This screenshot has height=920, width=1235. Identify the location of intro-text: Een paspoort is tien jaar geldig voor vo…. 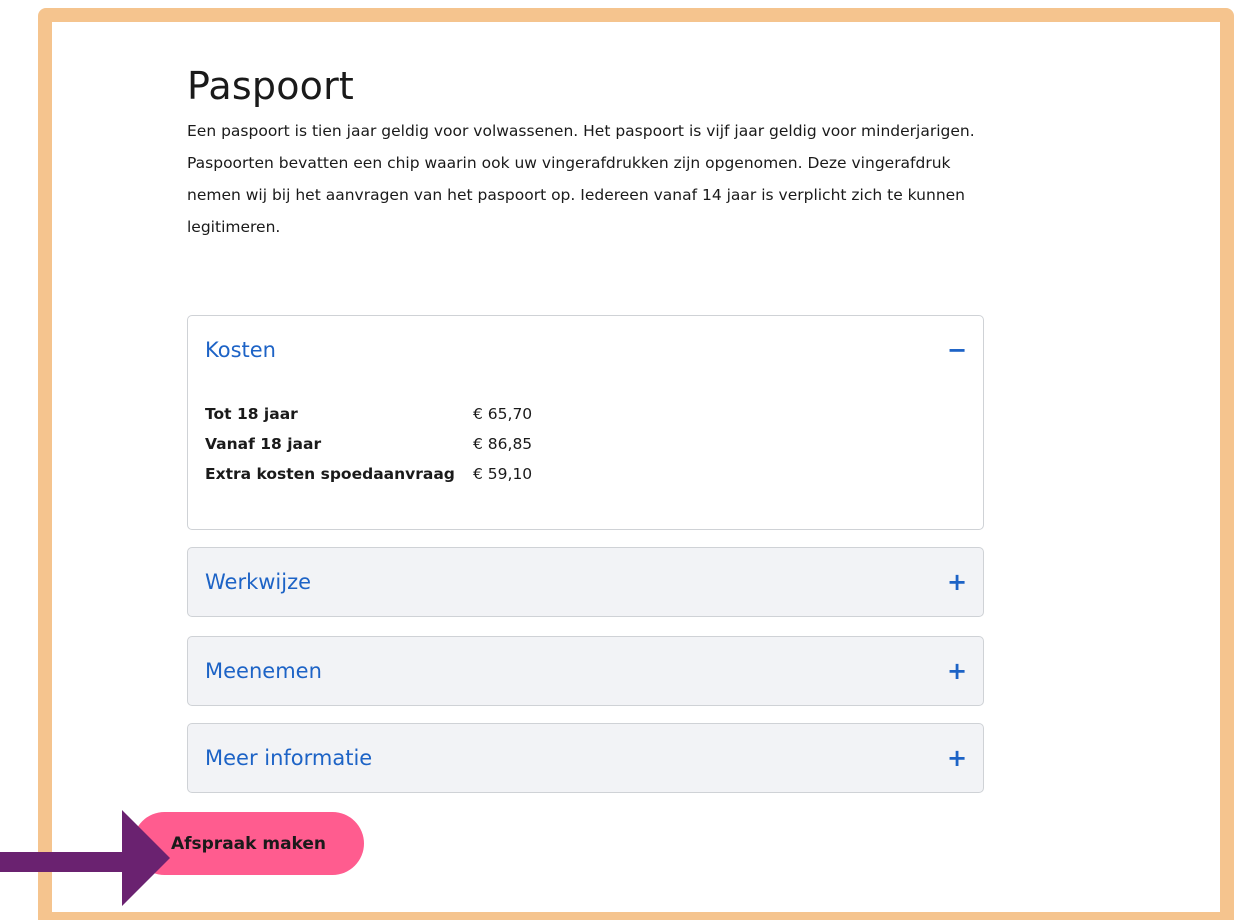
(581, 179).